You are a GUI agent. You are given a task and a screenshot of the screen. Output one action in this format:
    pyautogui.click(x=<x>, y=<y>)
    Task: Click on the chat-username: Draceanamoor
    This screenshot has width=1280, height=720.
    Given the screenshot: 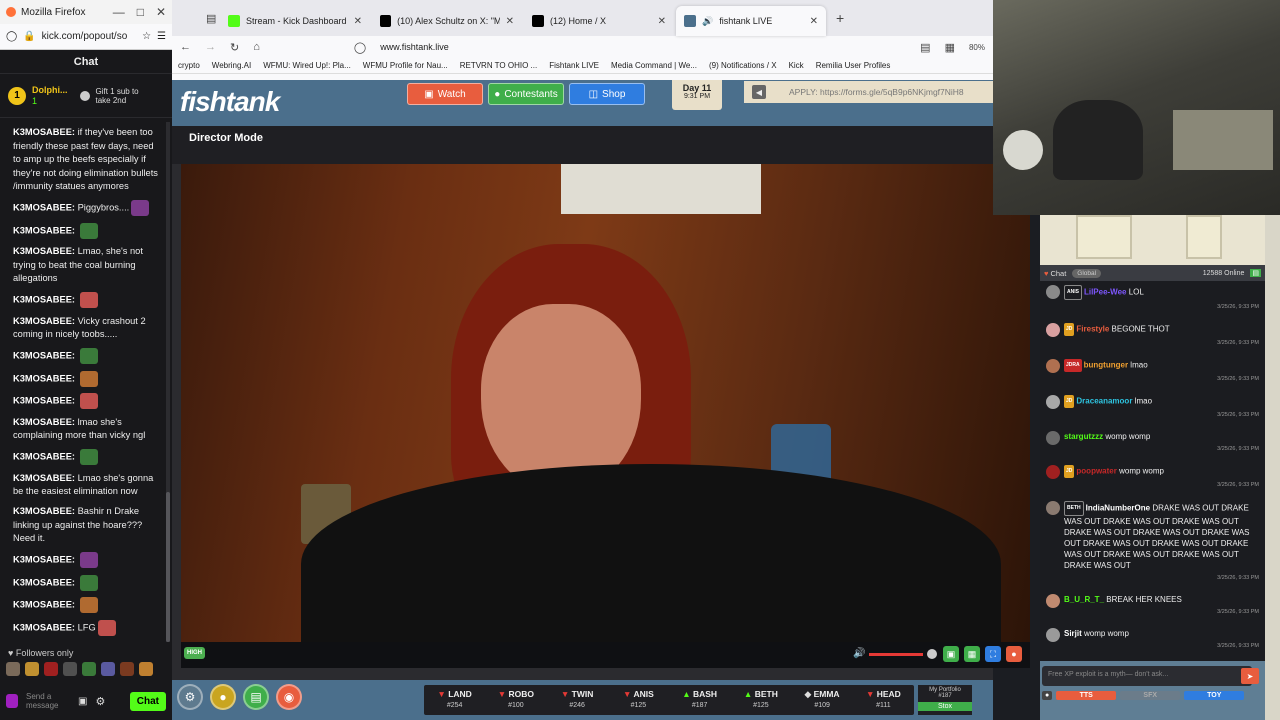 What is the action you would take?
    pyautogui.click(x=1104, y=401)
    